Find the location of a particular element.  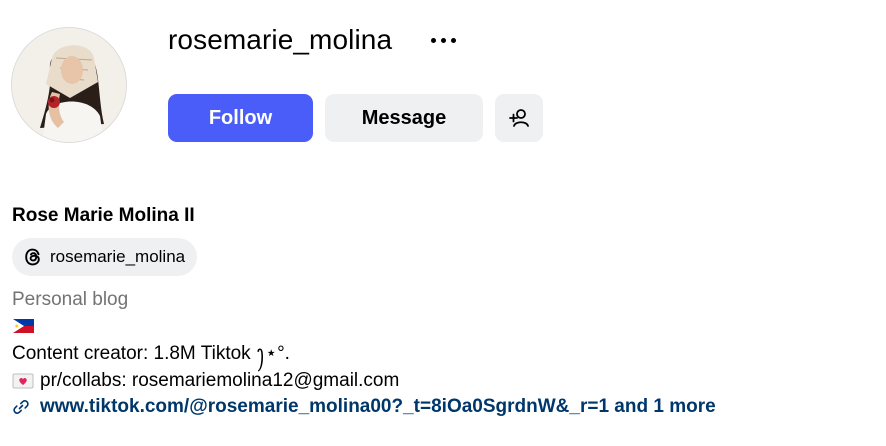

avatar-photo is located at coordinates (69, 85).